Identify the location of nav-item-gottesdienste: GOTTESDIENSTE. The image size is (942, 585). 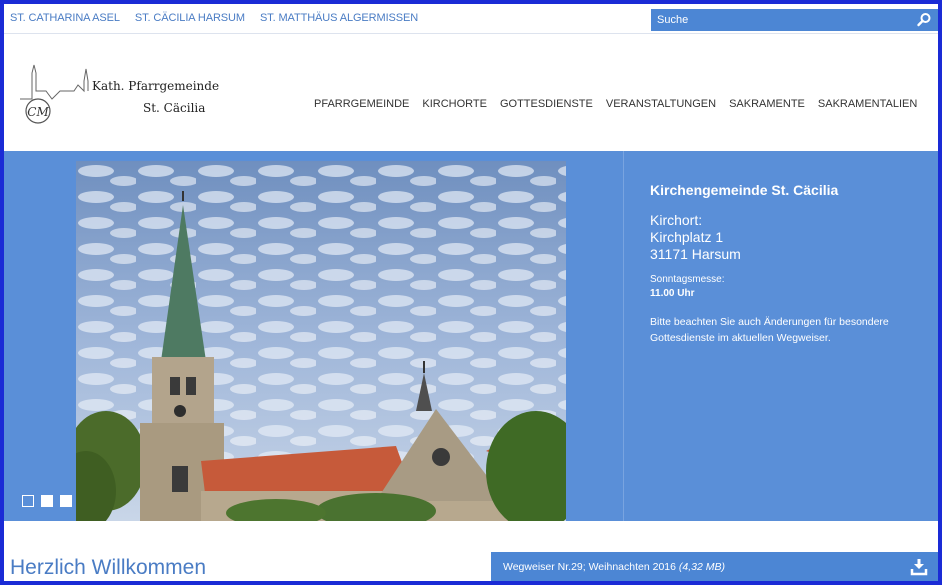
(546, 104).